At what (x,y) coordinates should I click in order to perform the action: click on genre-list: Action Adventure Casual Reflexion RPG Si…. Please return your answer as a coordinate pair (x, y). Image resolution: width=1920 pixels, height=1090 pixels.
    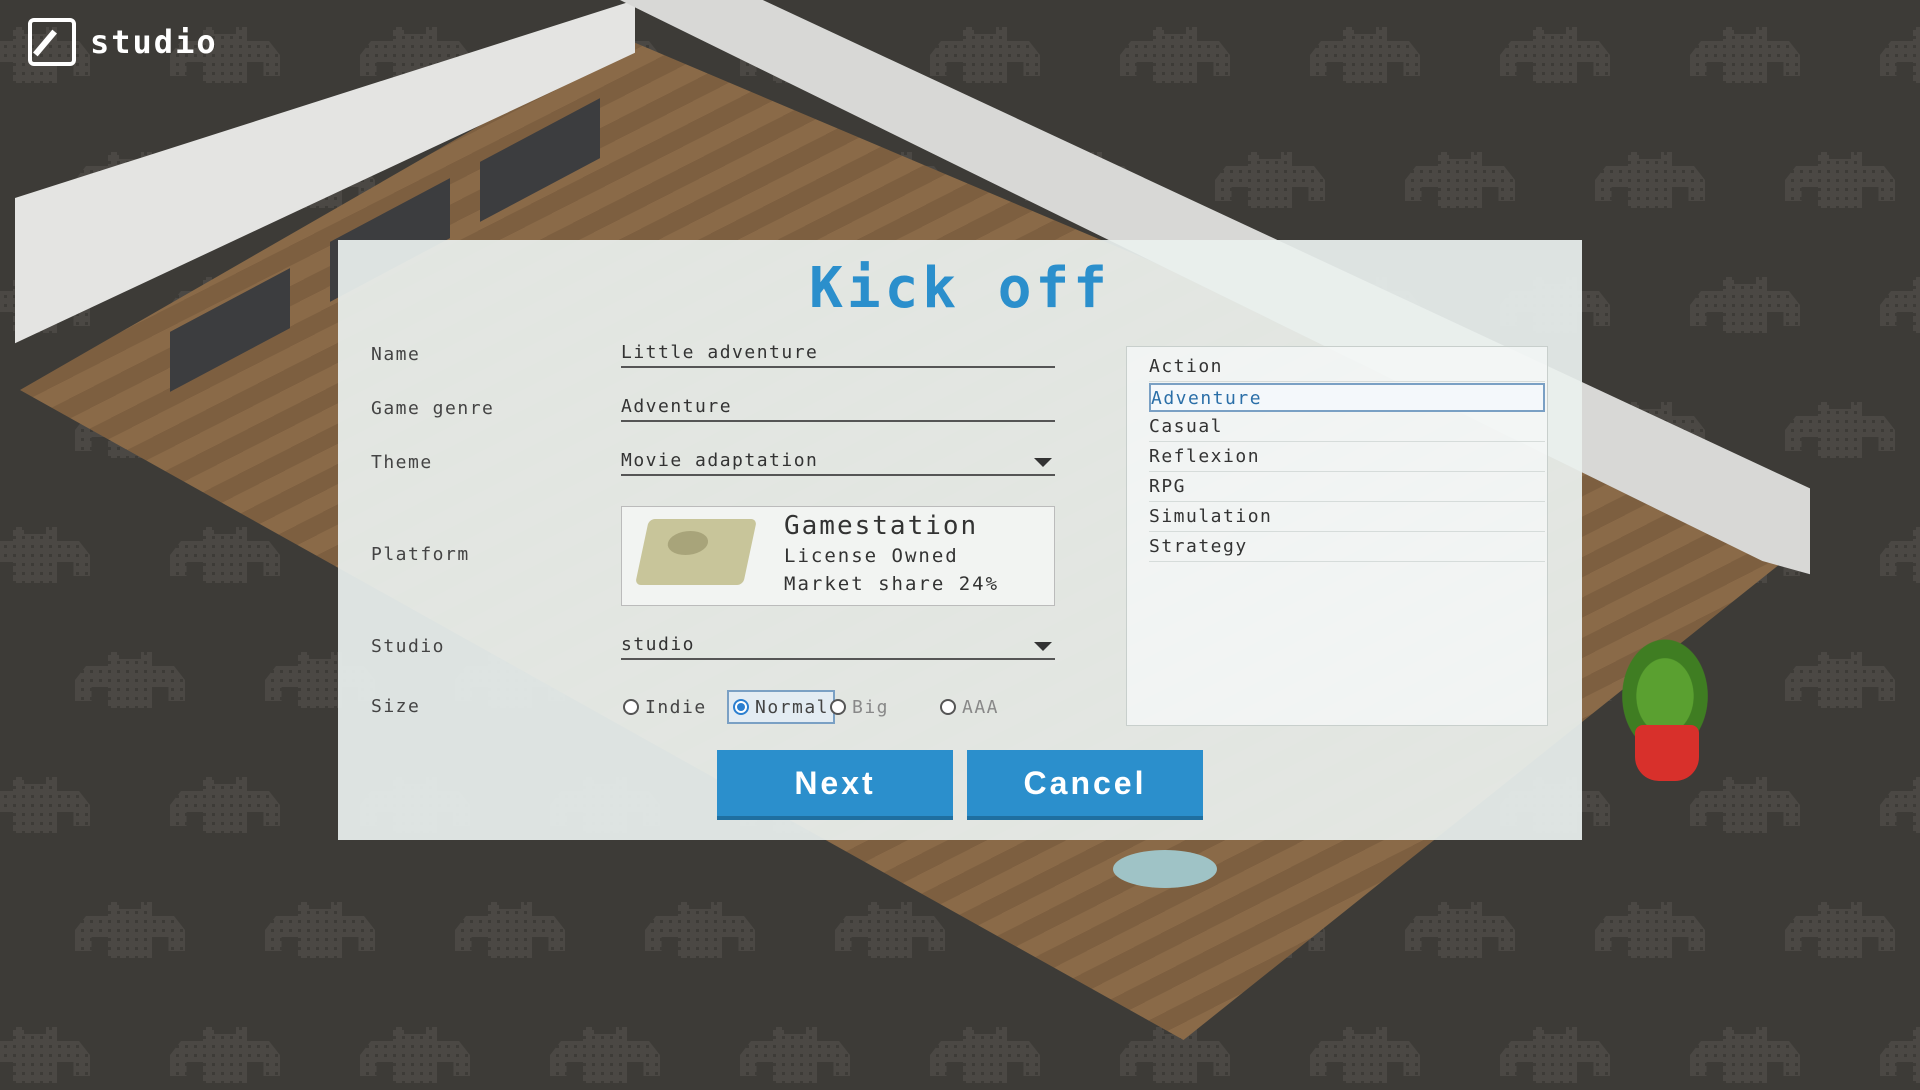
    Looking at the image, I should click on (1337, 536).